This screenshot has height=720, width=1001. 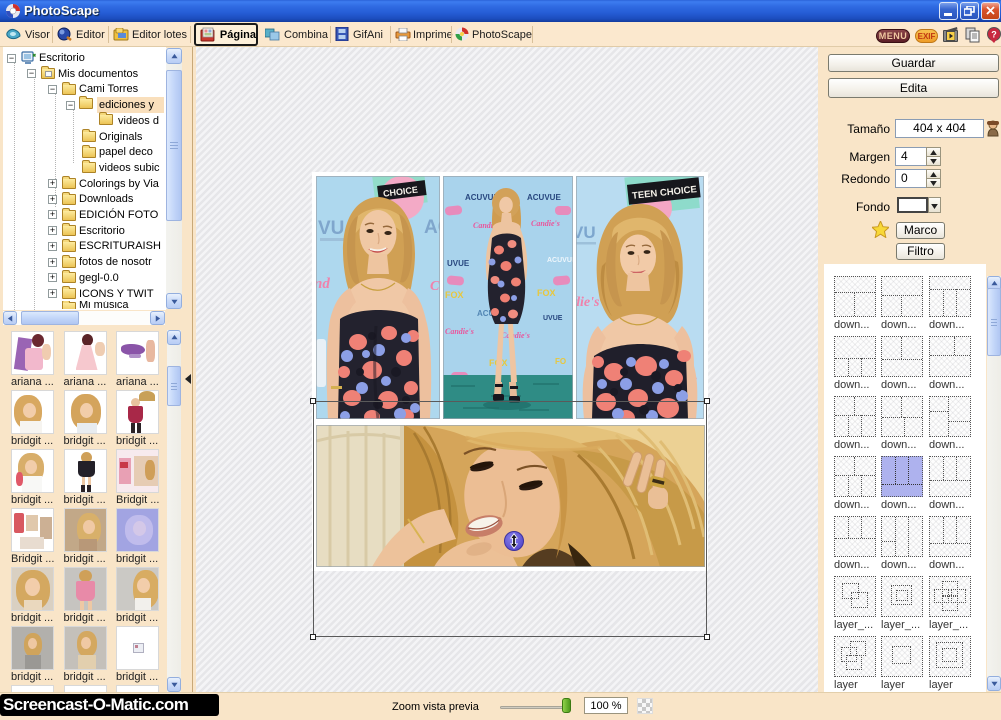 I want to click on svg-text: FO, so click(x=560, y=361).